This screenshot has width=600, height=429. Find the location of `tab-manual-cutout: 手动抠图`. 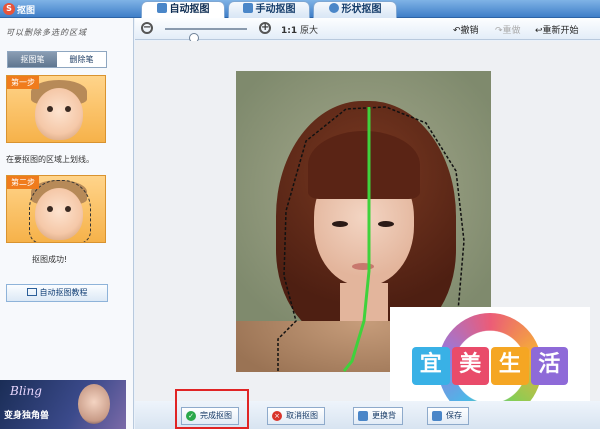

tab-manual-cutout: 手动抠图 is located at coordinates (269, 9).